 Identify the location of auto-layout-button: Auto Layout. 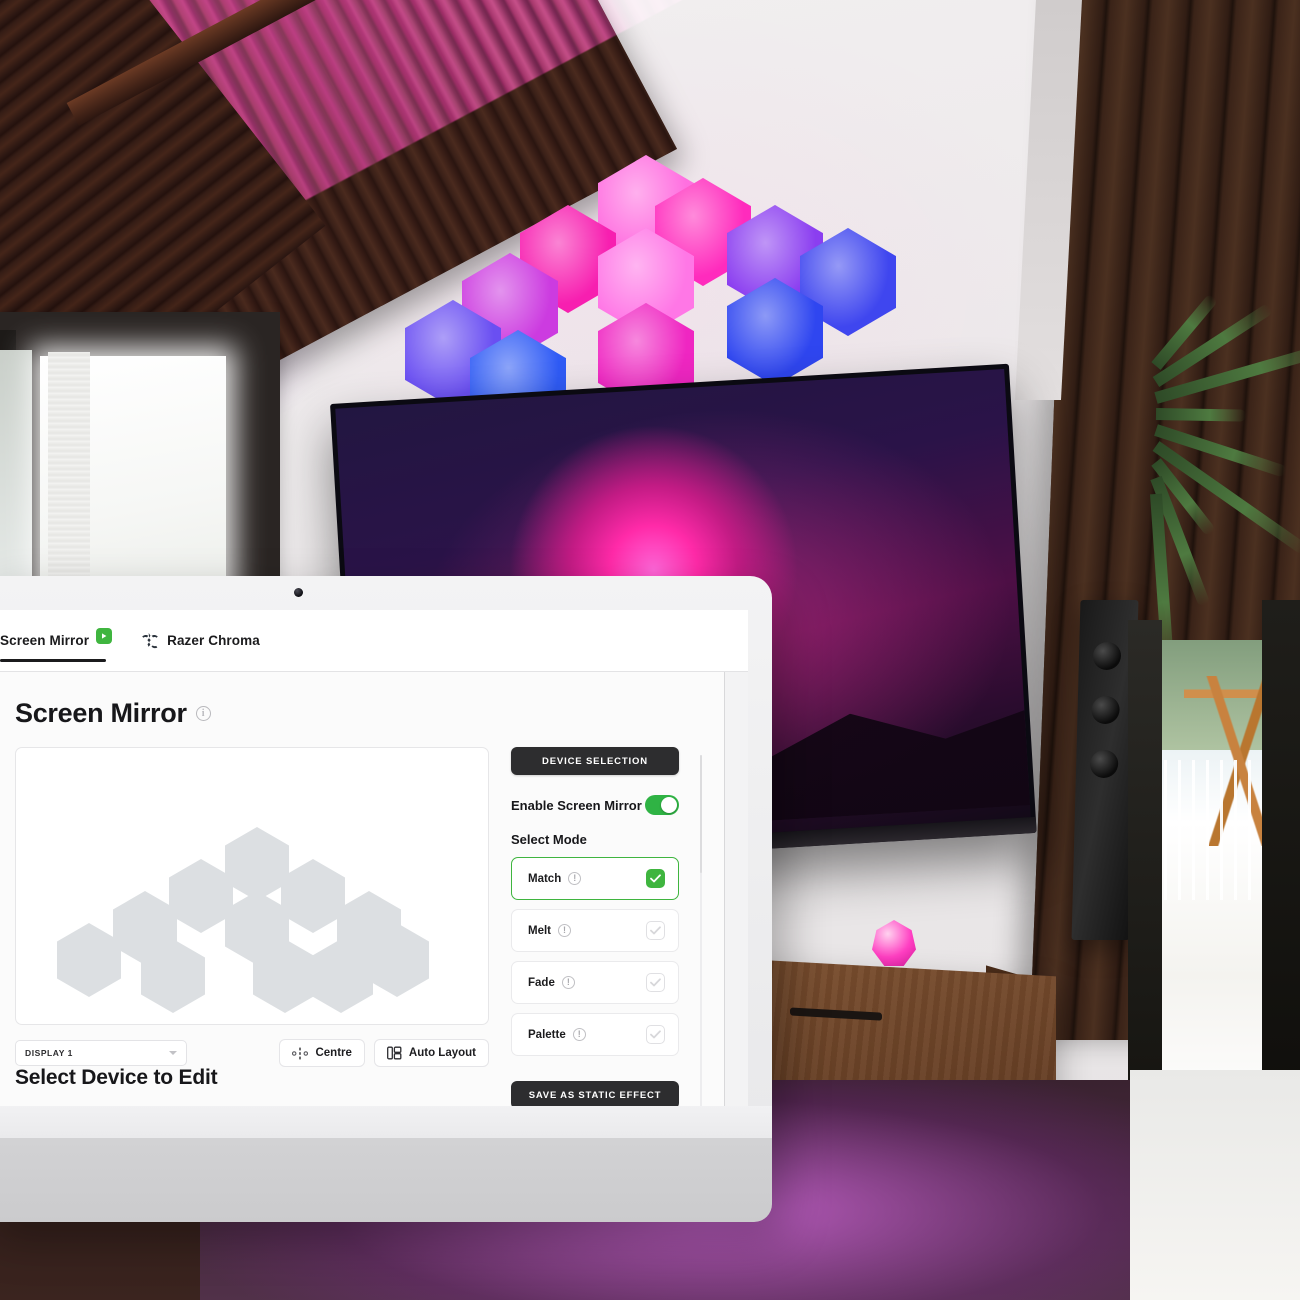
(431, 1053).